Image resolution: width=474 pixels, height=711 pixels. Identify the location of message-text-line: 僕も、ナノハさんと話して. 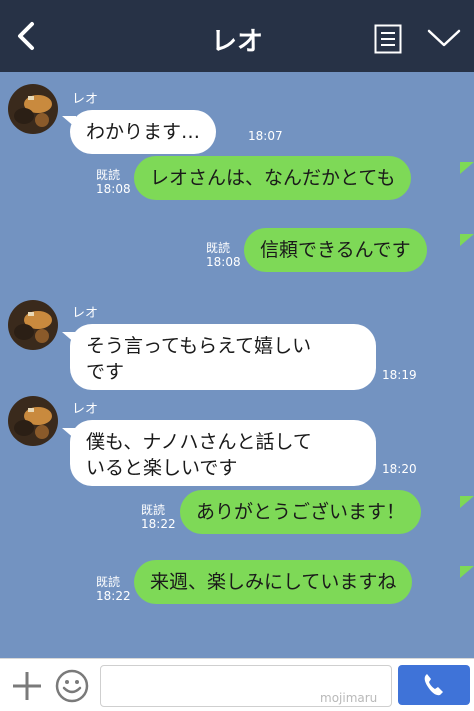
(199, 442).